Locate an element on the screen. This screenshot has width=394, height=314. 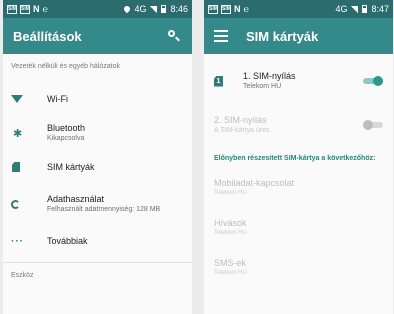
section-header-device: Eszköz is located at coordinates (22, 275).